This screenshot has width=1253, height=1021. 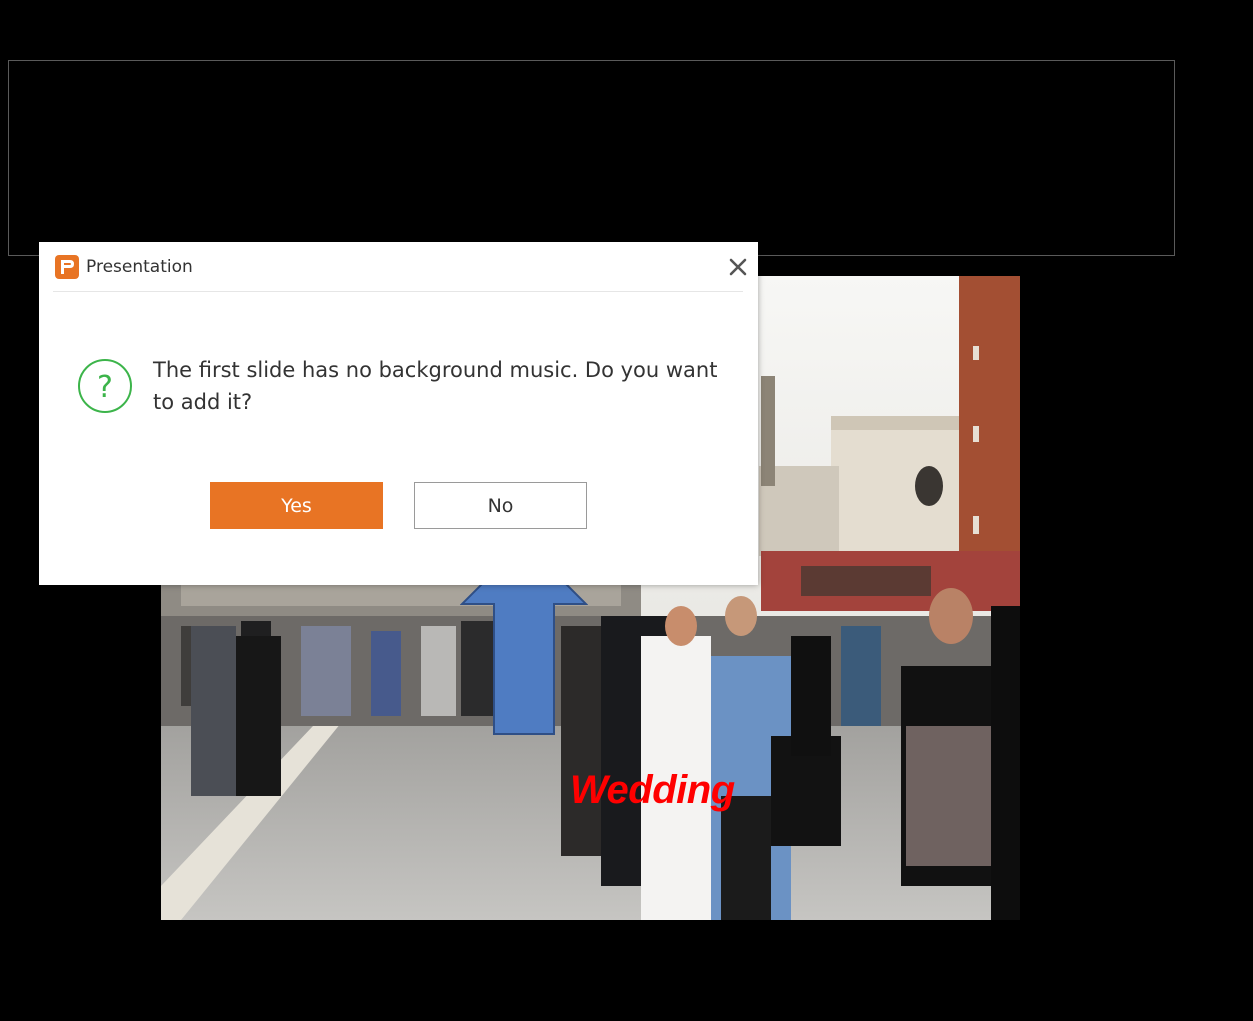 I want to click on close-icon, so click(x=738, y=267).